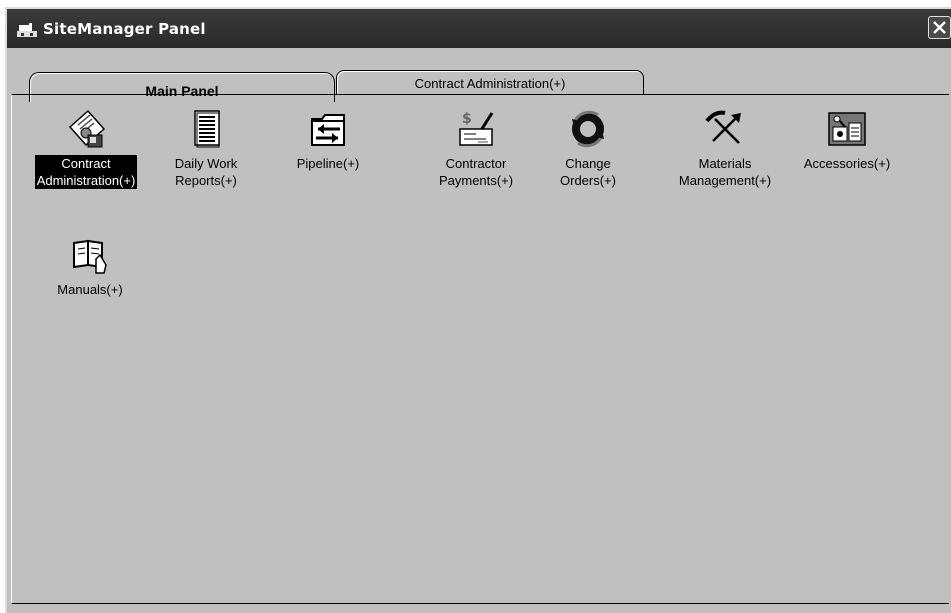 This screenshot has height=613, width=951. What do you see at coordinates (479, 28) in the screenshot?
I see `title-bar: SiteManager Panel` at bounding box center [479, 28].